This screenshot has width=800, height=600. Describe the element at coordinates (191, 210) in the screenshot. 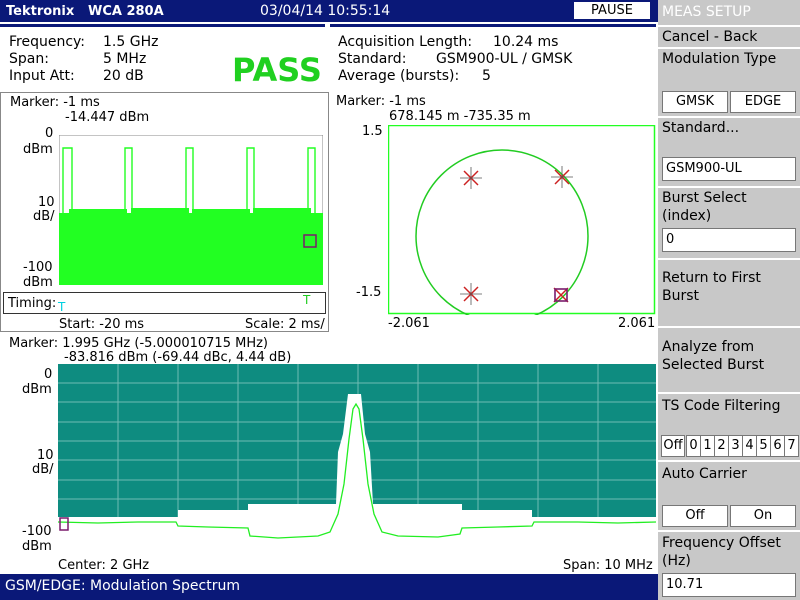

I see `burst-power-plot` at that location.